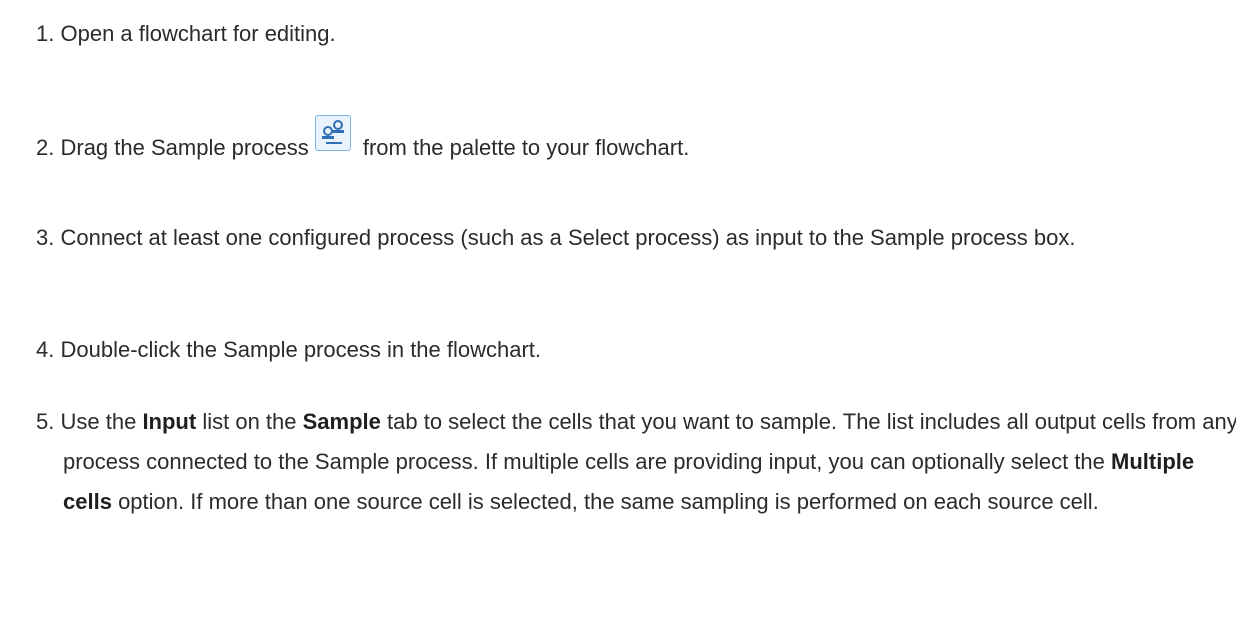  Describe the element at coordinates (198, 33) in the screenshot. I see `step-text: Open a flowchart for editing.` at that location.